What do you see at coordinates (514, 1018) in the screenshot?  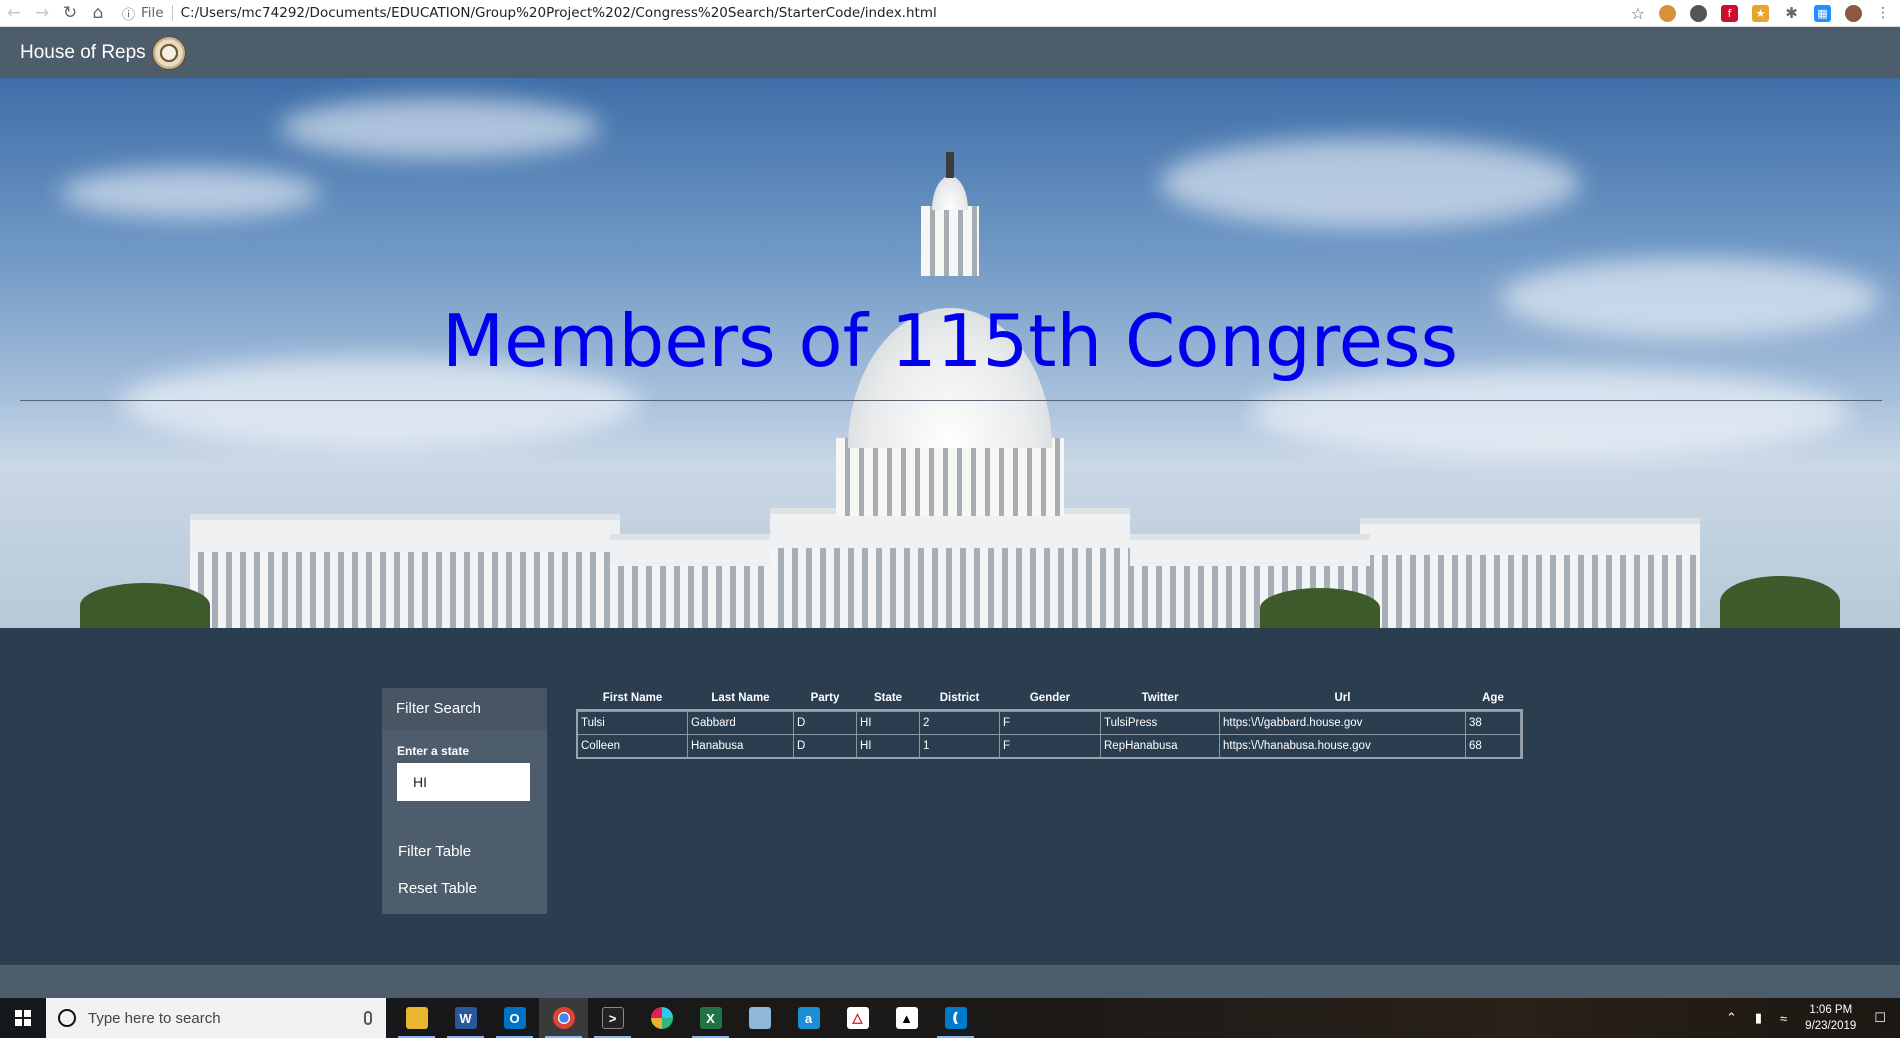 I see `outlook-icon: O` at bounding box center [514, 1018].